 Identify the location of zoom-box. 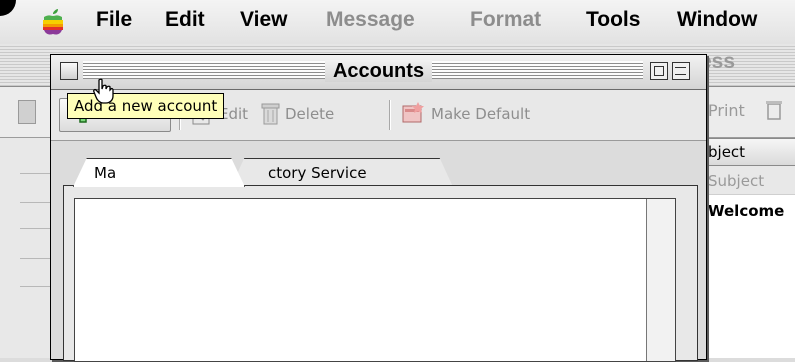
(659, 71).